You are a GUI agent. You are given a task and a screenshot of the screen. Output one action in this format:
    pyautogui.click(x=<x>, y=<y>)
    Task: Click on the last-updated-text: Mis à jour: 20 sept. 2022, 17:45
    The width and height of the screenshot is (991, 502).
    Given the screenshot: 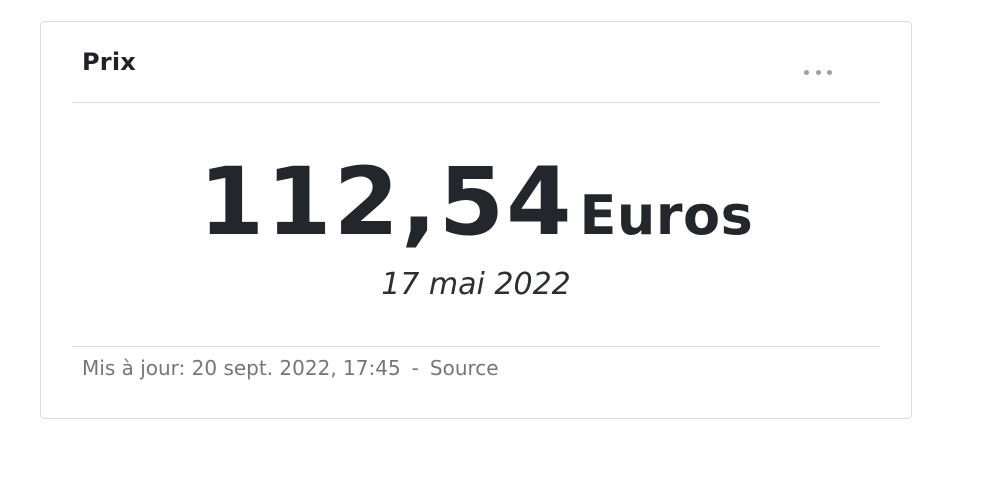 What is the action you would take?
    pyautogui.click(x=241, y=368)
    